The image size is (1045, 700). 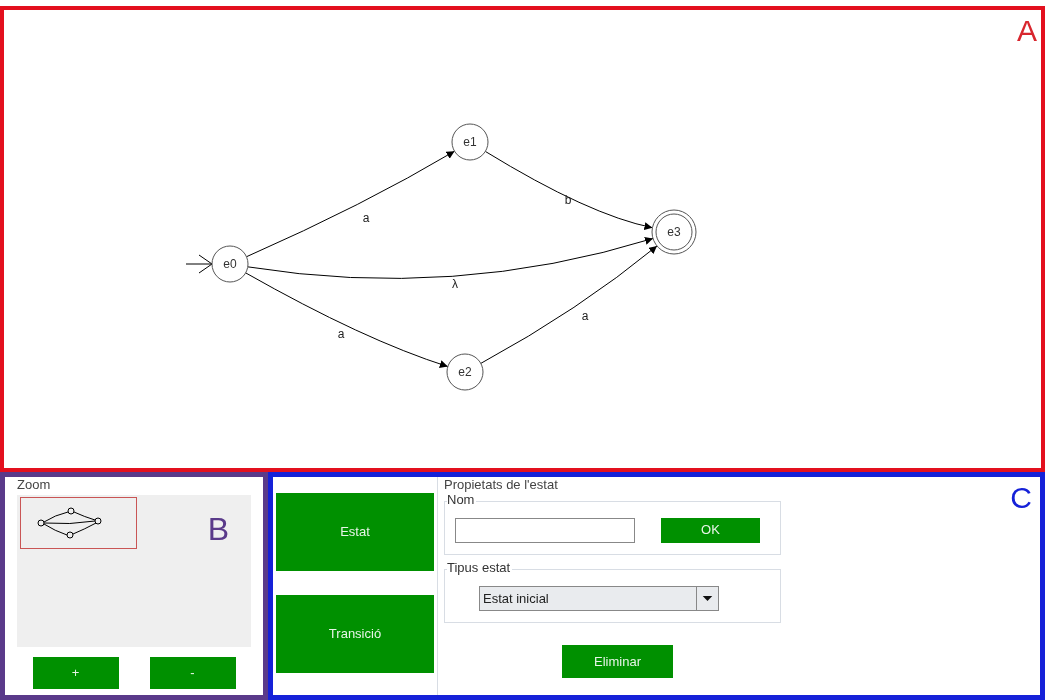 I want to click on tool-button: Estat, so click(x=355, y=532).